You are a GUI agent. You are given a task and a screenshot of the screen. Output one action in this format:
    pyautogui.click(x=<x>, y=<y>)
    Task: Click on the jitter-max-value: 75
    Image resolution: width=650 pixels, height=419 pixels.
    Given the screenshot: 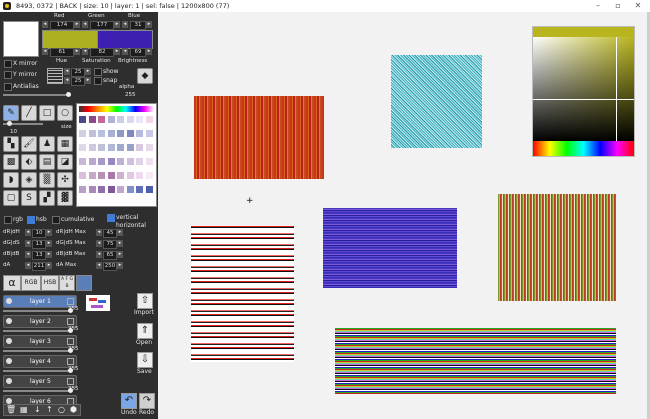 What is the action you would take?
    pyautogui.click(x=110, y=244)
    